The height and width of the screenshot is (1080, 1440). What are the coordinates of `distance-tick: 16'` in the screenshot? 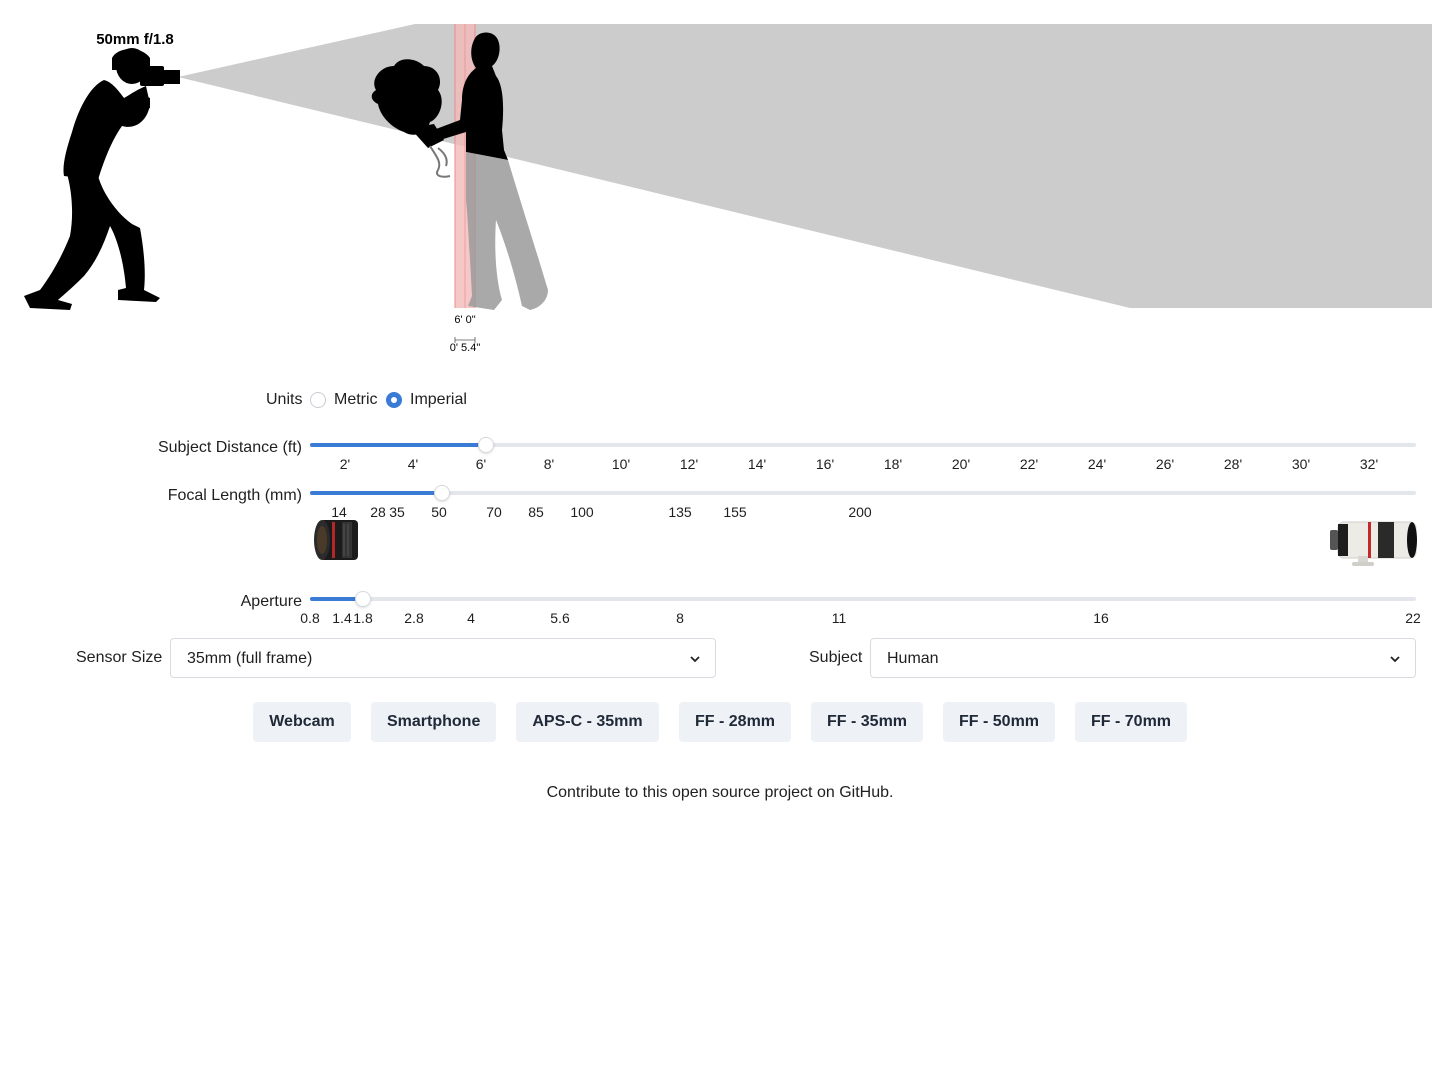 It's located at (825, 464).